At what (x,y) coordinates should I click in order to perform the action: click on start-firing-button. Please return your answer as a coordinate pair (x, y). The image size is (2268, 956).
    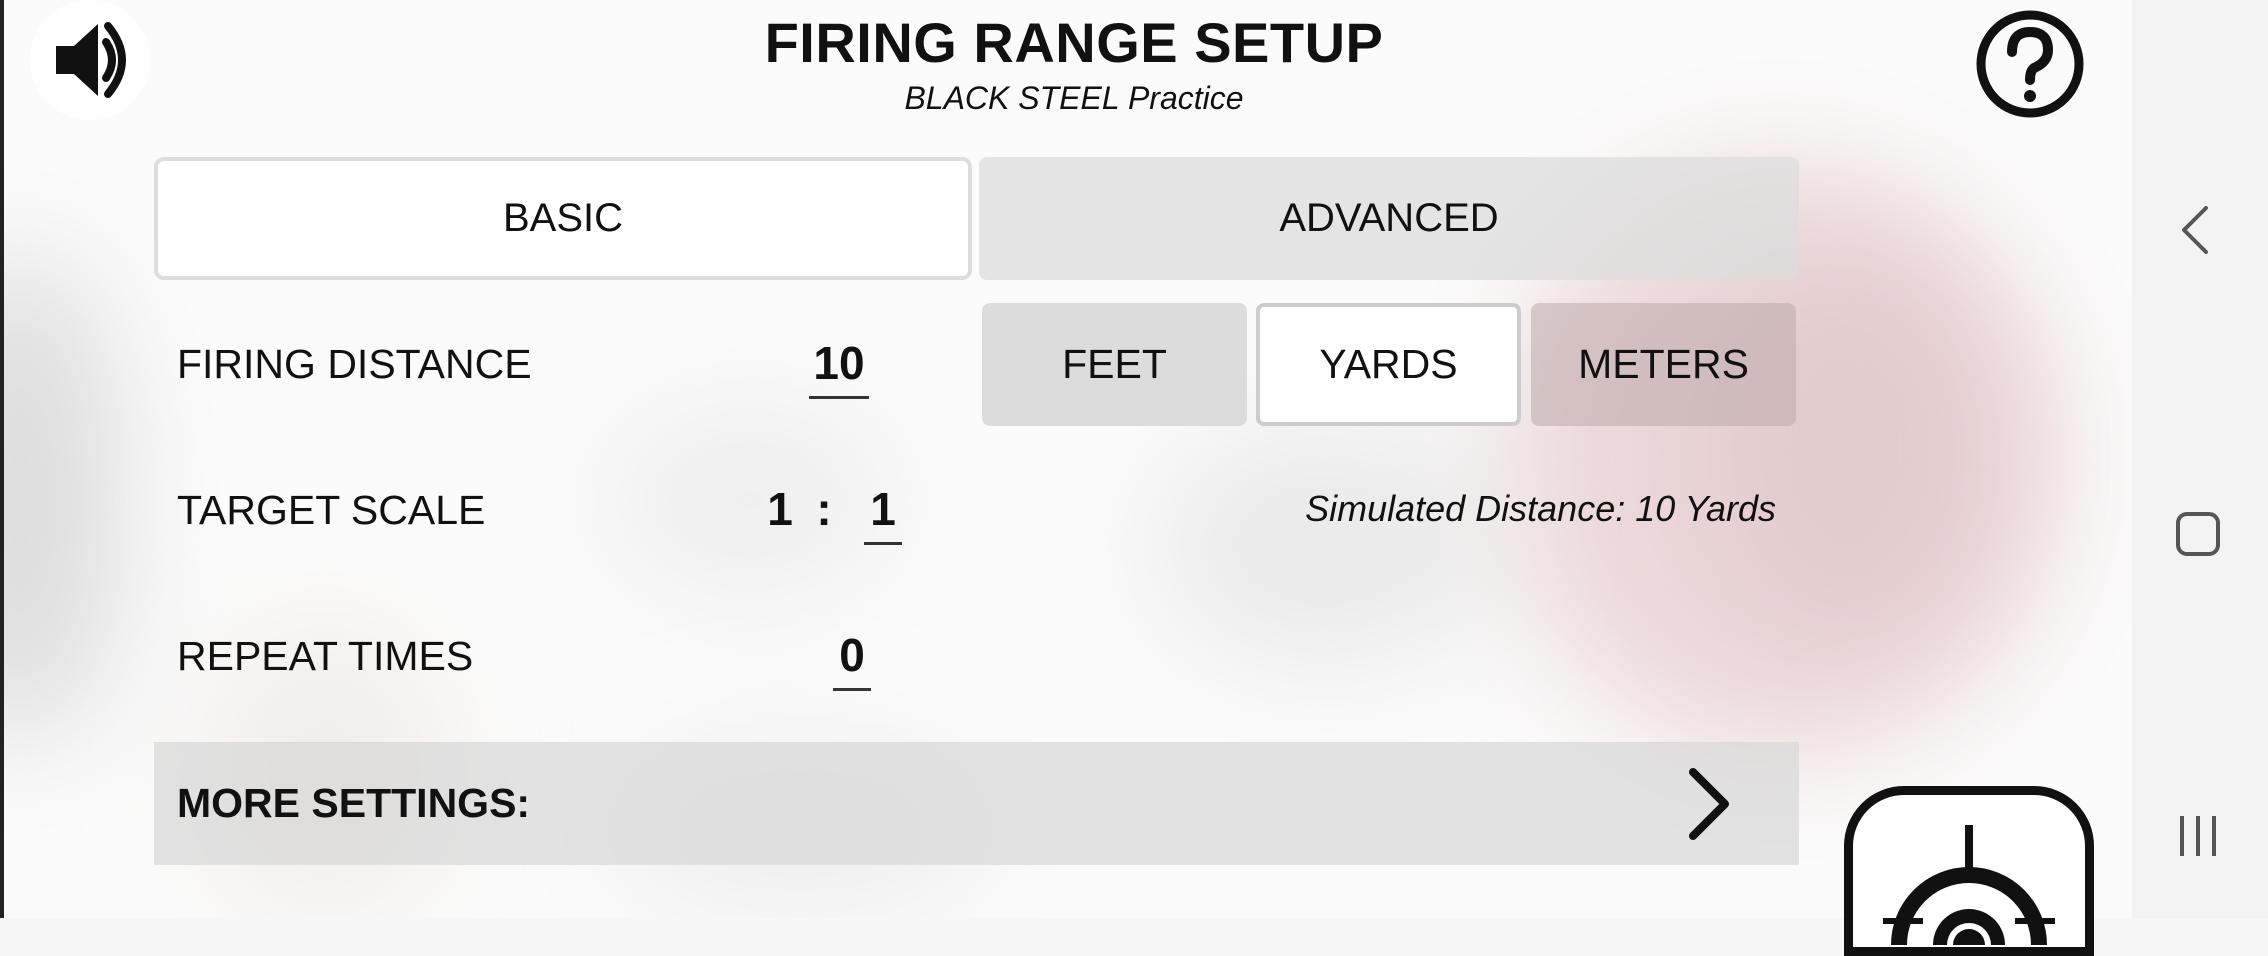
    Looking at the image, I should click on (1969, 871).